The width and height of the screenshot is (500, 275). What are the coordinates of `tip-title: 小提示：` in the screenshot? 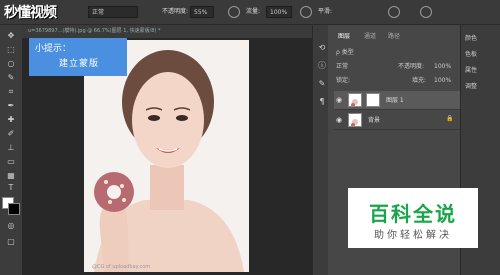 It's located at (53, 49).